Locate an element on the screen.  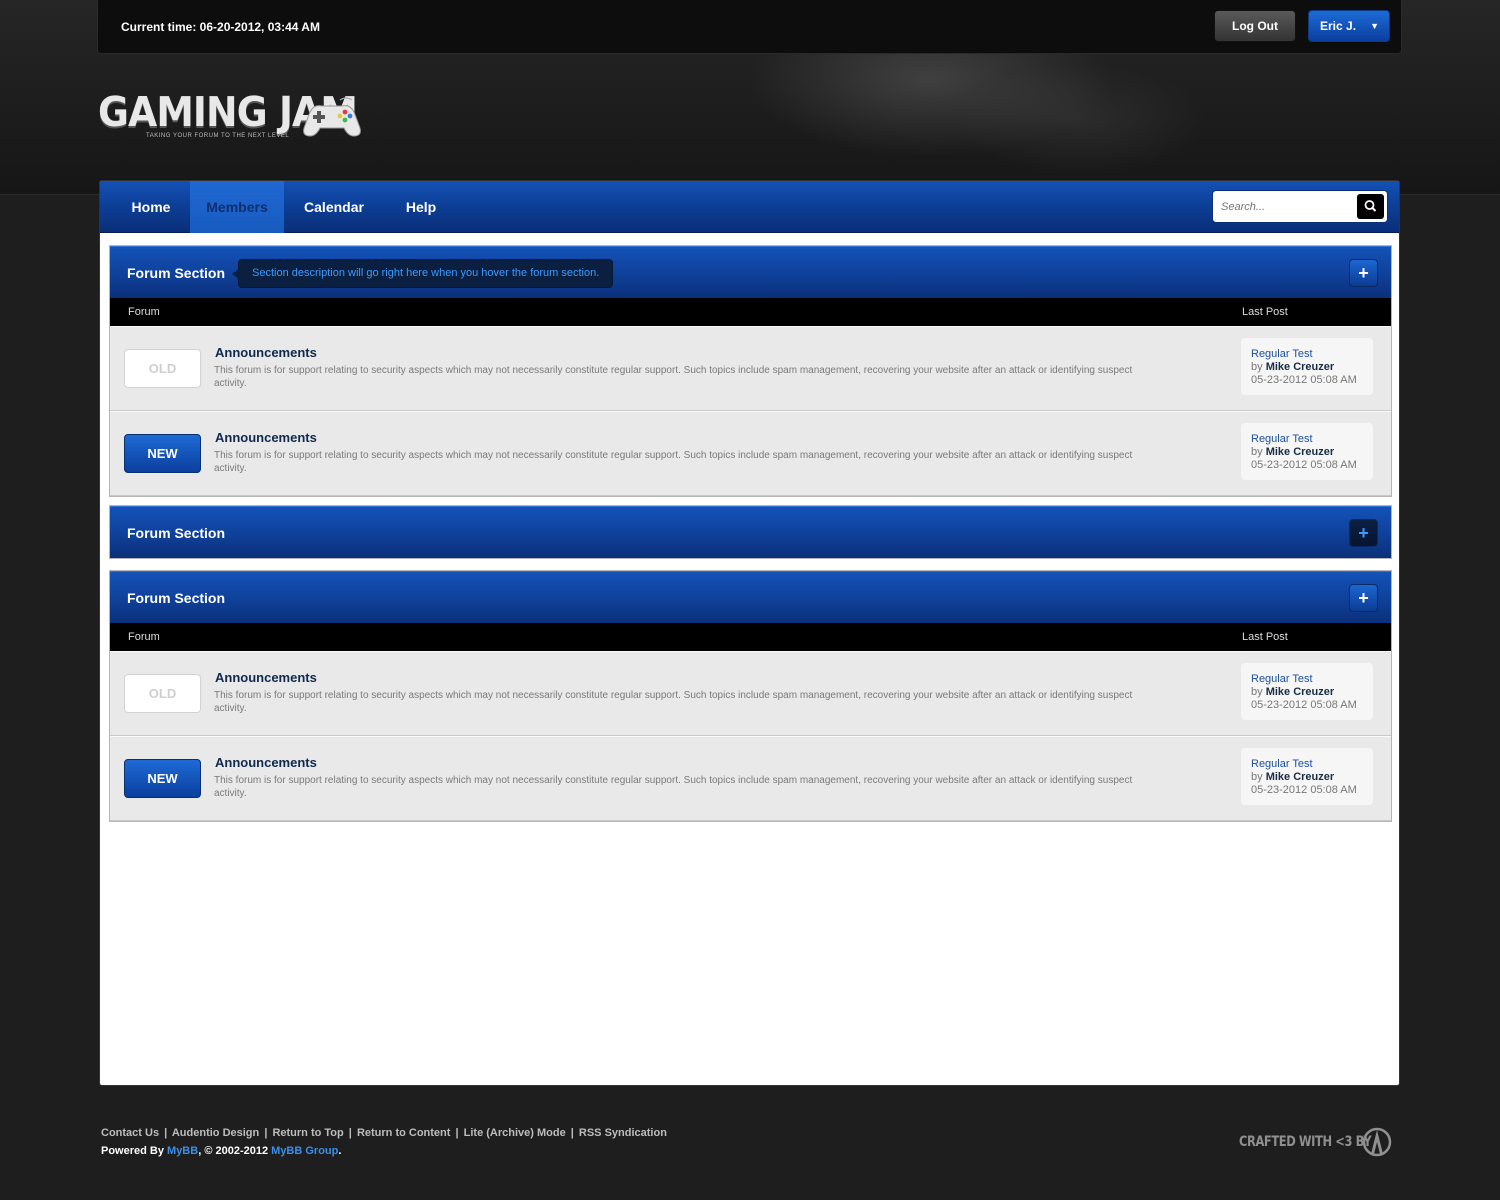
powered-copyright: , © 2002-2012 is located at coordinates (233, 1151).